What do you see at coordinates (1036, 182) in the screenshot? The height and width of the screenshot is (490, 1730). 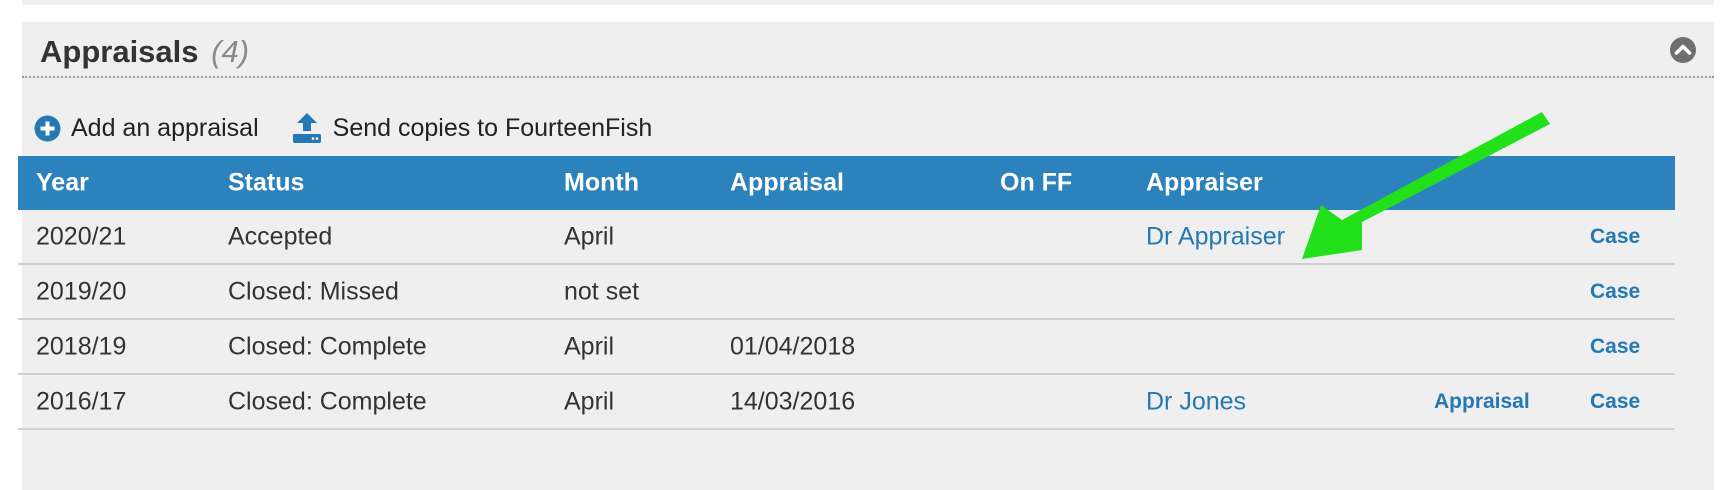 I see `header-on-ff: On FF` at bounding box center [1036, 182].